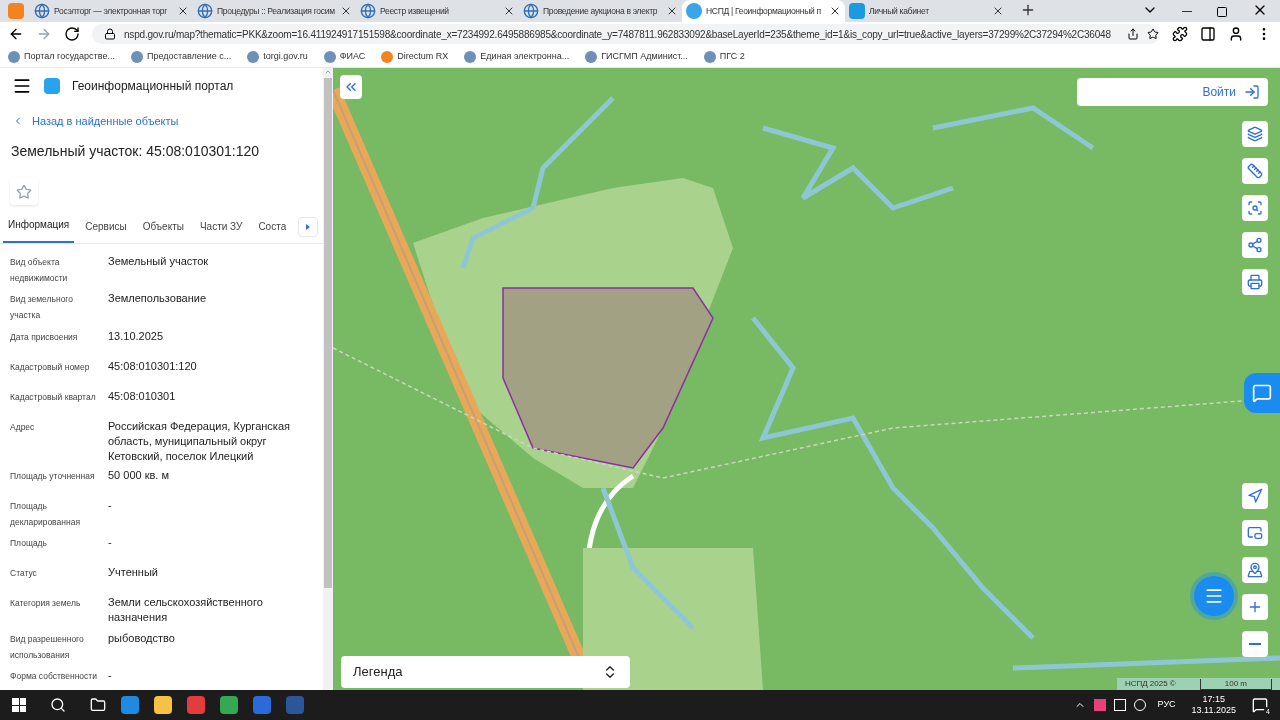 The height and width of the screenshot is (720, 1280). What do you see at coordinates (344, 56) in the screenshot?
I see `bookmark: ФИАС` at bounding box center [344, 56].